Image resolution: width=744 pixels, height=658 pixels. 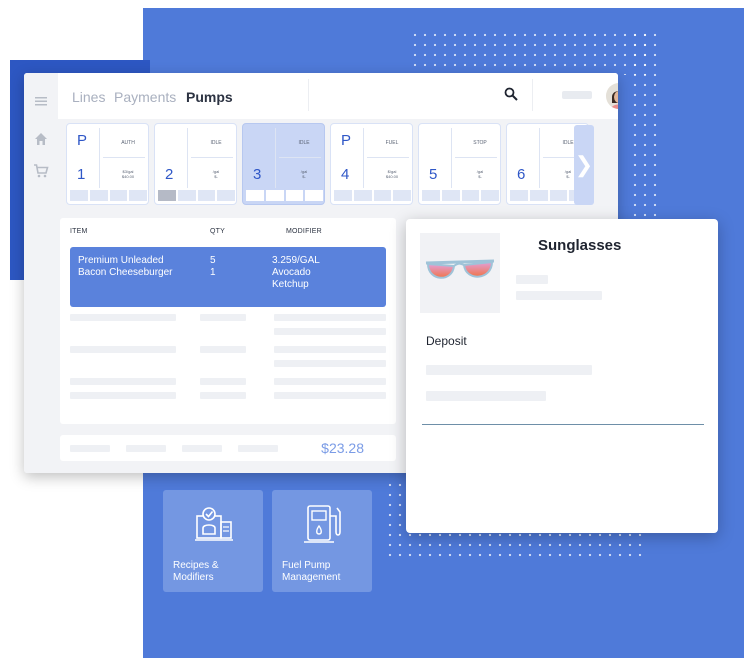 What do you see at coordinates (195, 164) in the screenshot?
I see `pump-card: 2 IDLE /gal $-` at bounding box center [195, 164].